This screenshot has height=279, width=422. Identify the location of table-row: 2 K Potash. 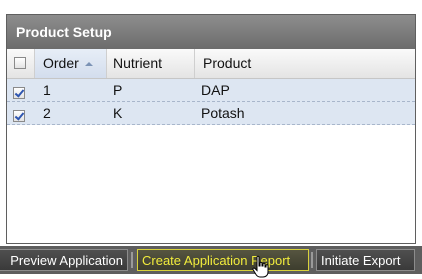
(211, 113).